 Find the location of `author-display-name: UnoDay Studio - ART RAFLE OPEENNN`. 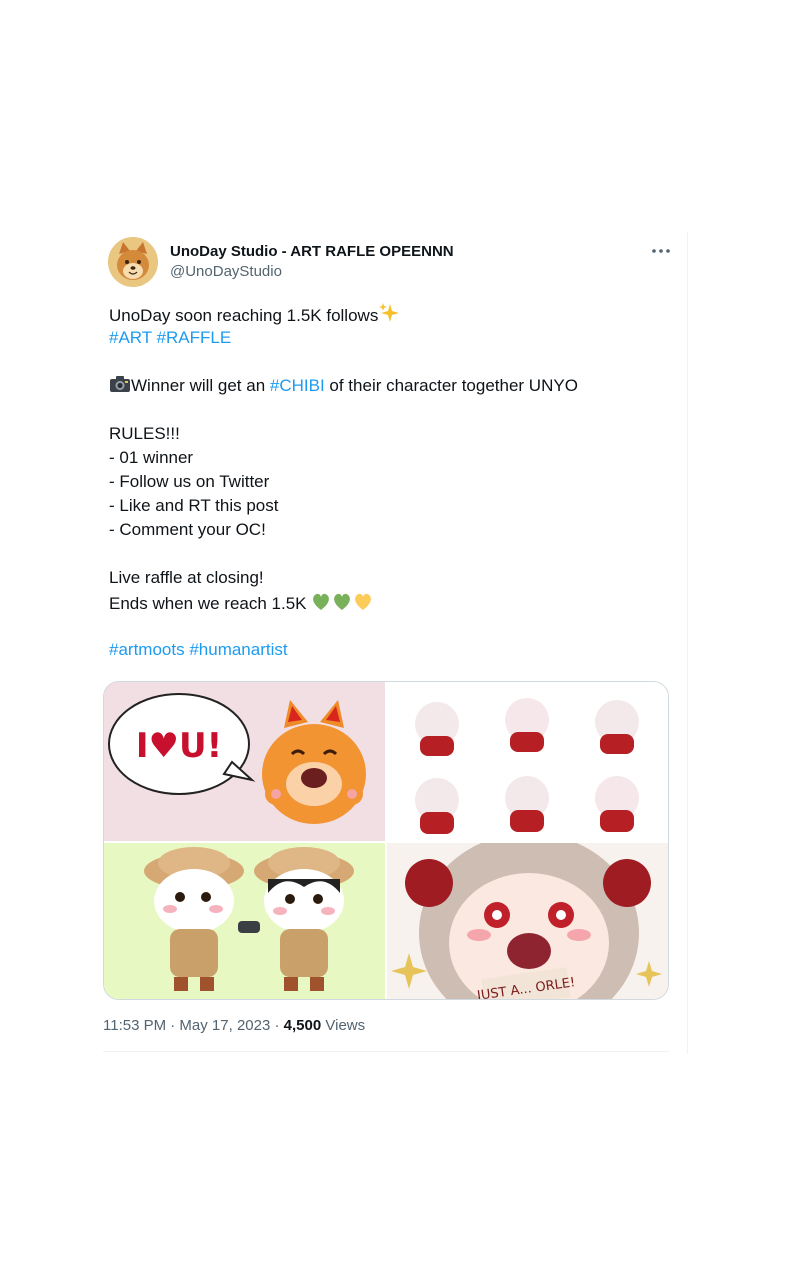

author-display-name: UnoDay Studio - ART RAFLE OPEENNN is located at coordinates (312, 252).